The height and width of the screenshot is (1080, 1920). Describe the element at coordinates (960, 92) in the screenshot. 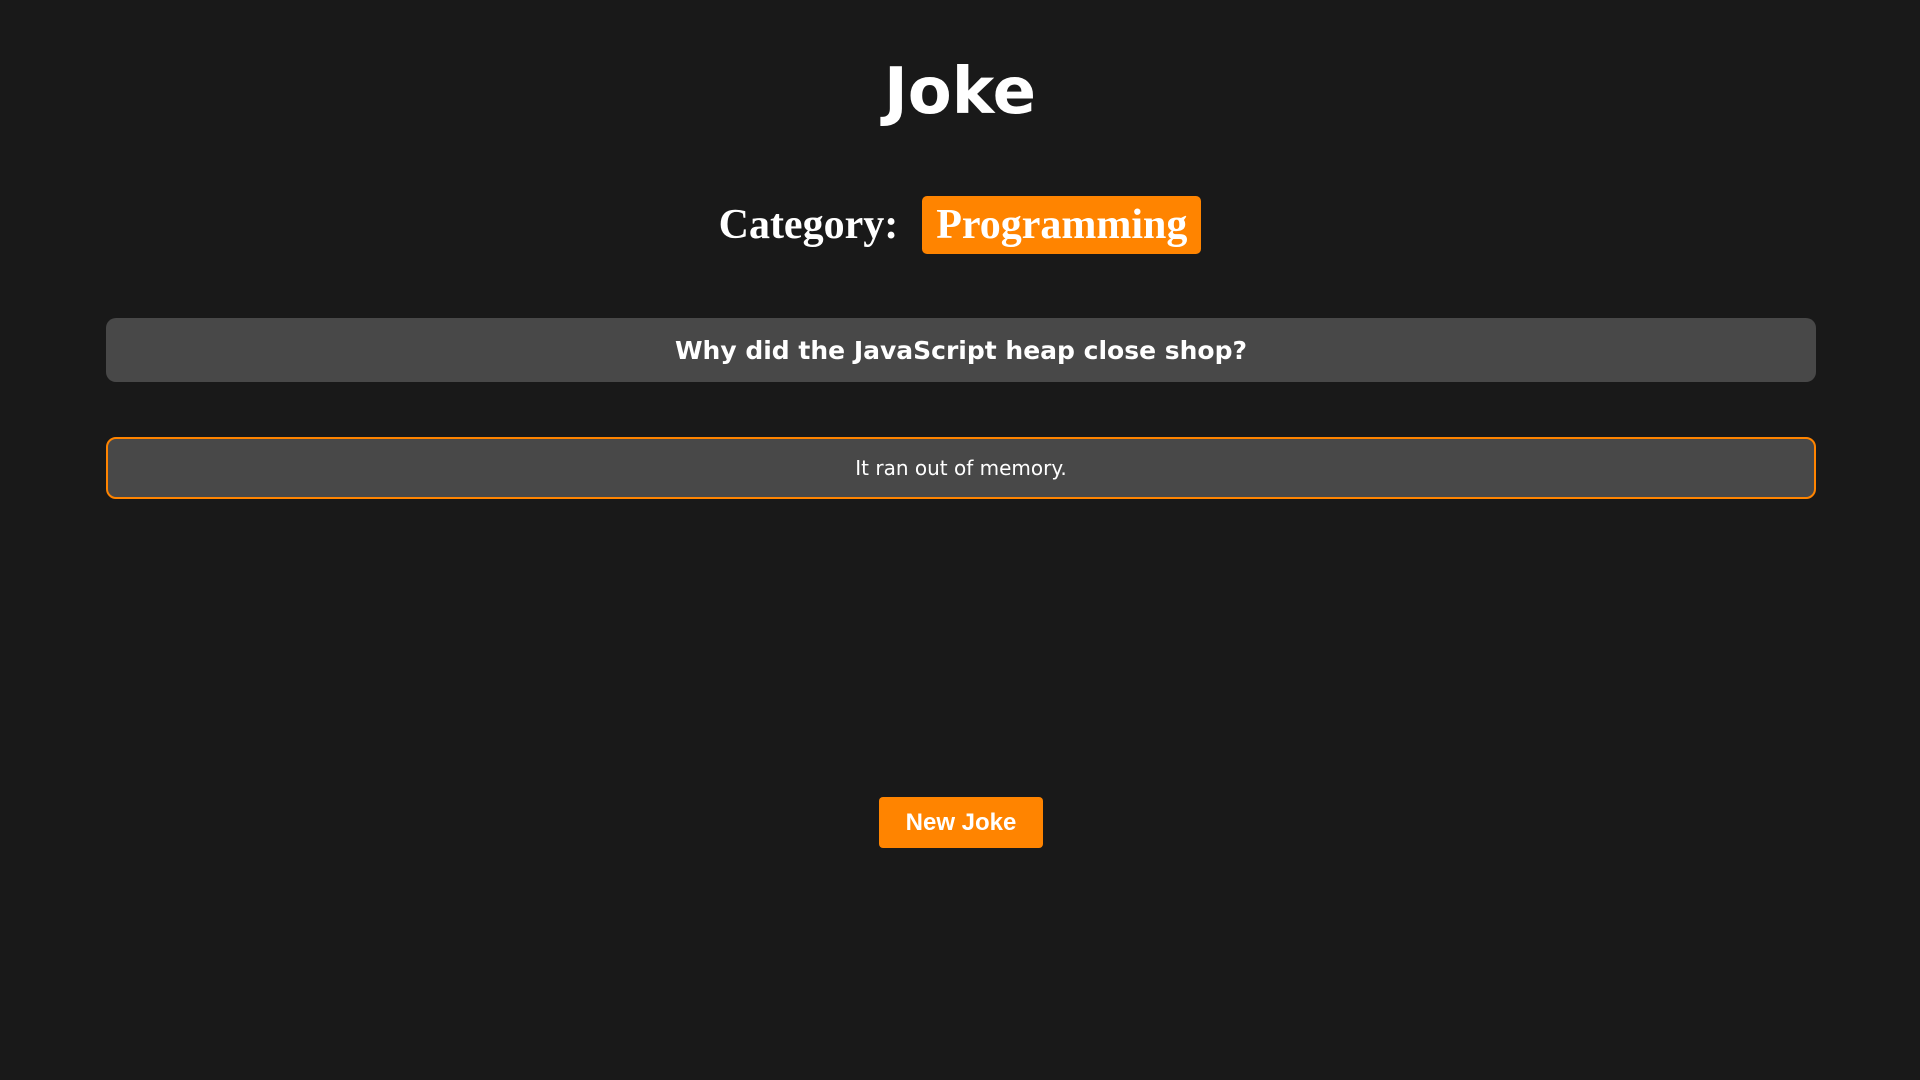

I see `page-title: Joke` at that location.